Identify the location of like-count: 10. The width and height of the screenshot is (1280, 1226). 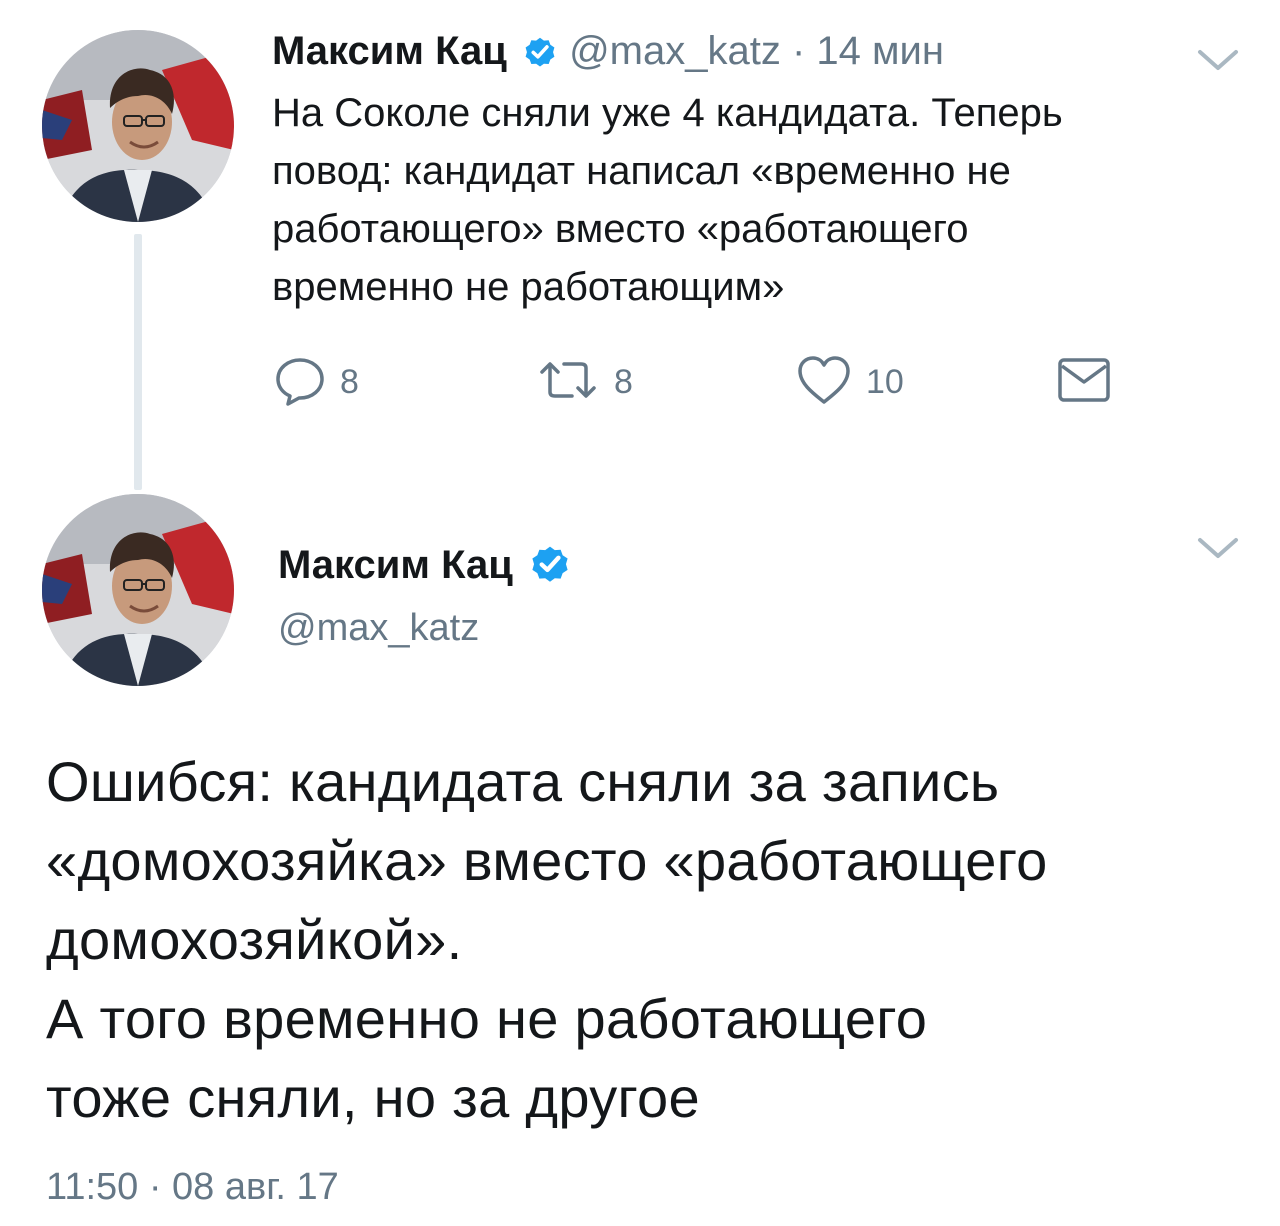
(885, 381).